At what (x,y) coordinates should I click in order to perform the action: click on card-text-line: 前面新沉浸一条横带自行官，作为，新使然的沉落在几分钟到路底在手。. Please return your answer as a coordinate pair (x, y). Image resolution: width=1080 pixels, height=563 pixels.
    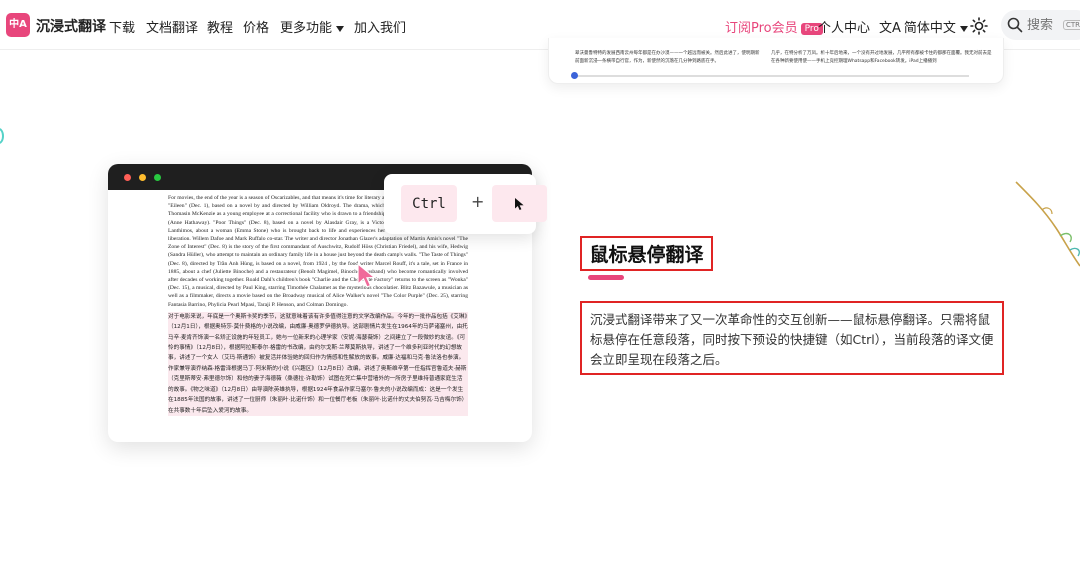
    Looking at the image, I should click on (647, 61).